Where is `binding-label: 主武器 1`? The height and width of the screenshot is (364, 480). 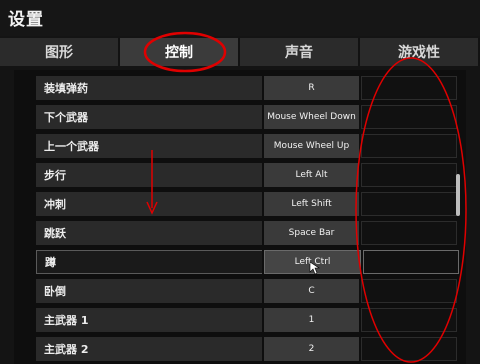 binding-label: 主武器 1 is located at coordinates (149, 320).